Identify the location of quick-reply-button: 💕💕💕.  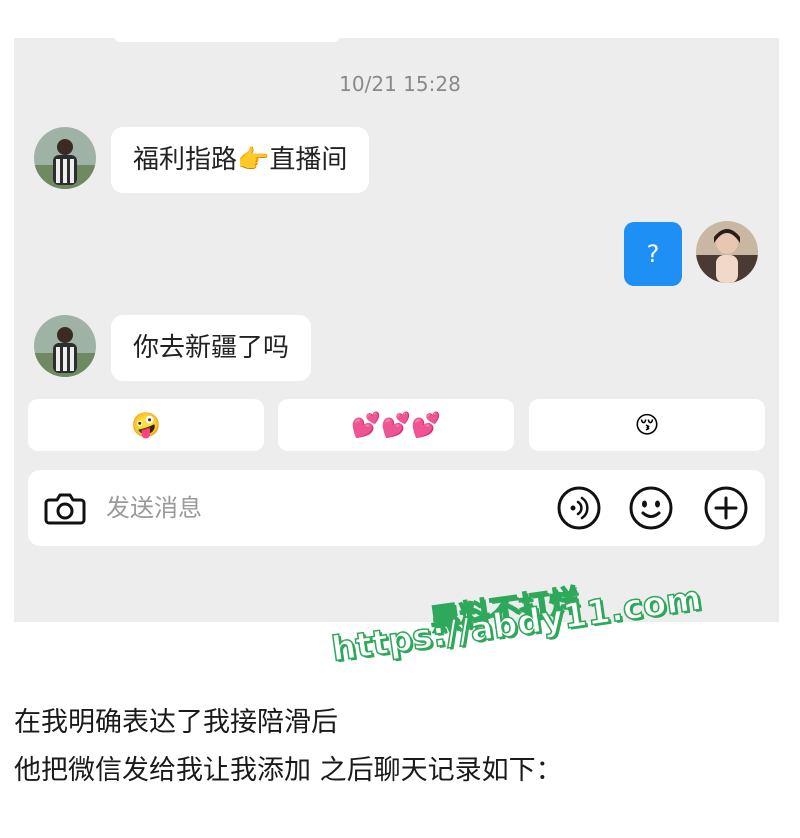
(396, 425).